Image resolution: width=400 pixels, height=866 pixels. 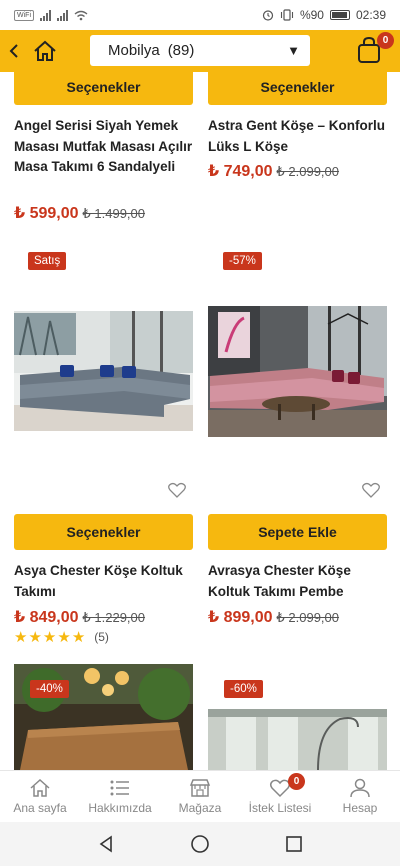 I want to click on vibrate-icon, so click(x=286, y=15).